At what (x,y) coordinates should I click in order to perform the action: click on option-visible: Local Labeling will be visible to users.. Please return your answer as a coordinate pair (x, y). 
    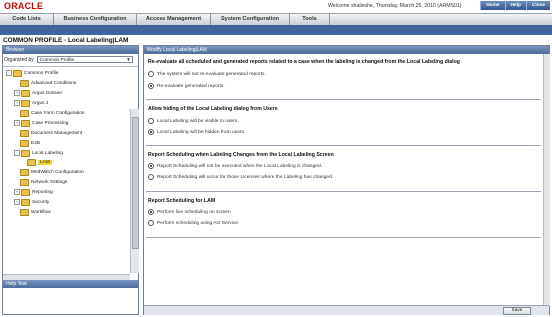
    Looking at the image, I should click on (193, 121).